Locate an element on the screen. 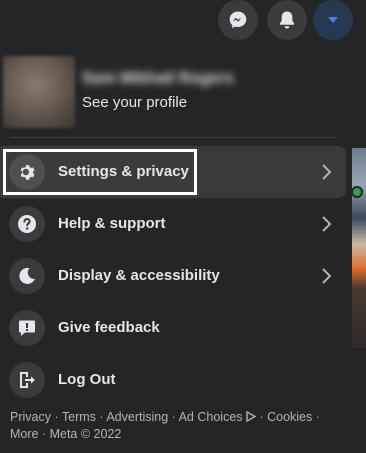 This screenshot has height=453, width=366. account-button is located at coordinates (333, 20).